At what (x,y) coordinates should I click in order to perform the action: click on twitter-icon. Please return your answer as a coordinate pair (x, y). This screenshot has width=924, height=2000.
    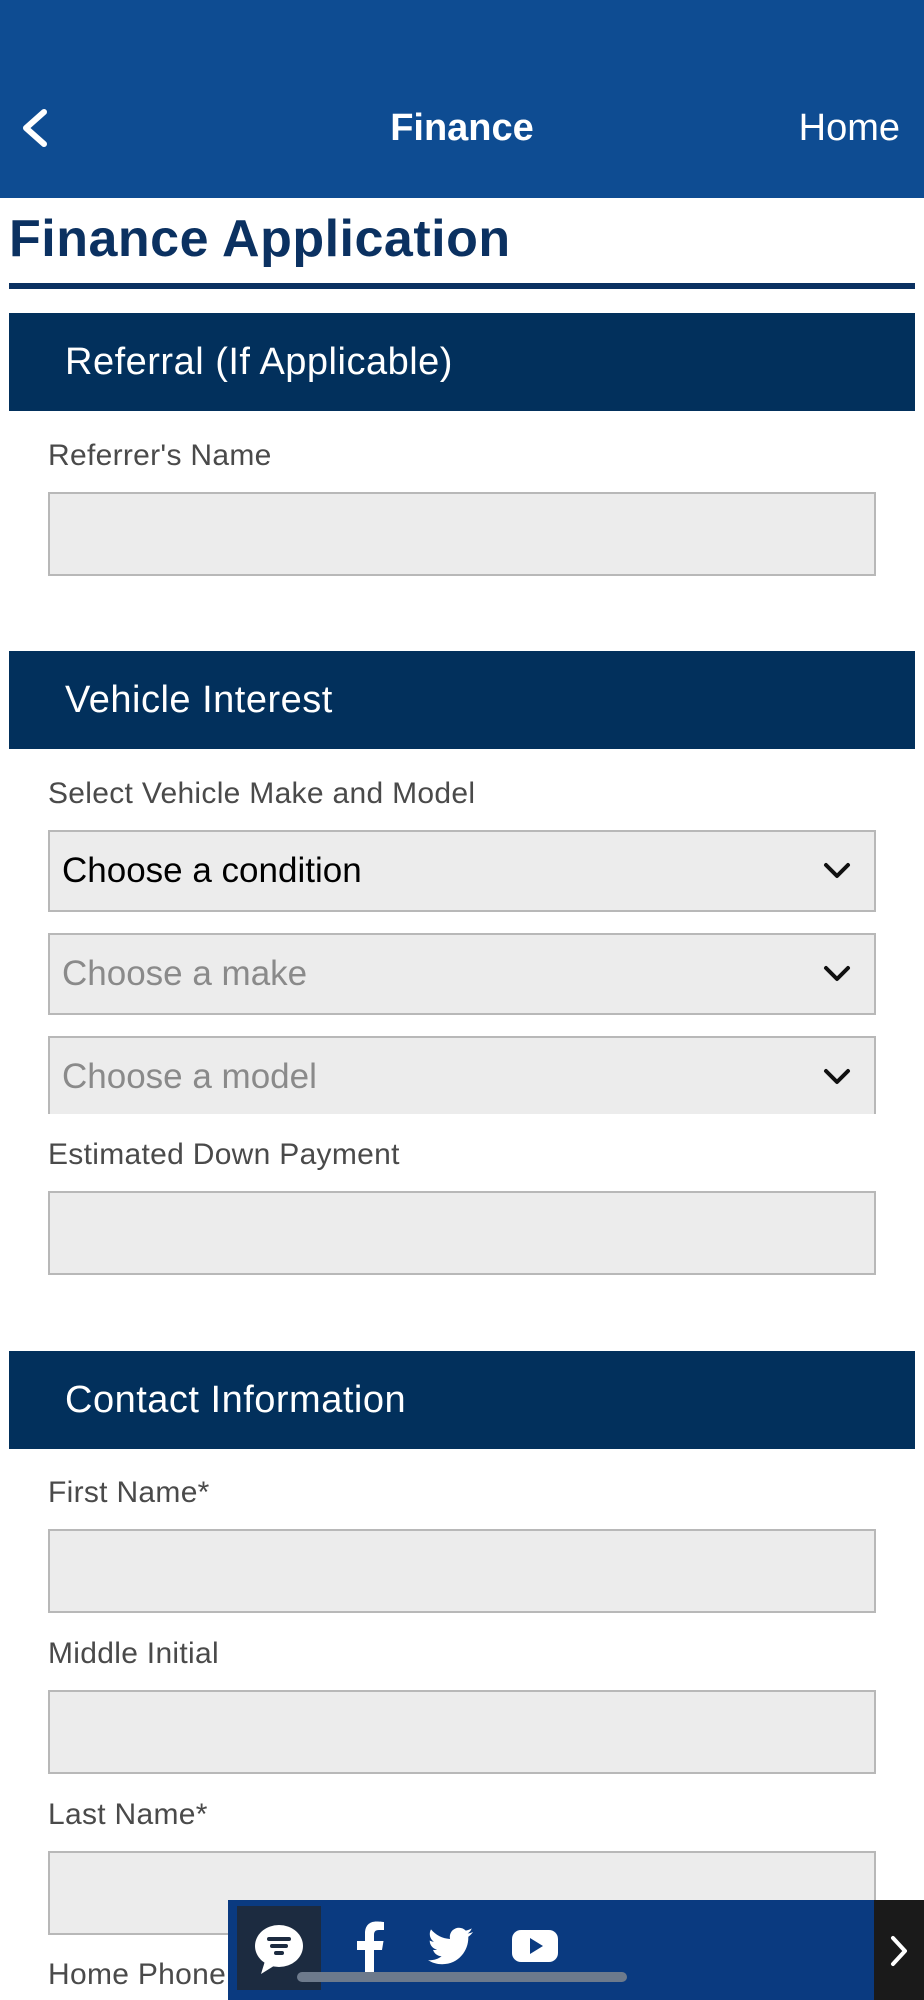
    Looking at the image, I should click on (451, 1946).